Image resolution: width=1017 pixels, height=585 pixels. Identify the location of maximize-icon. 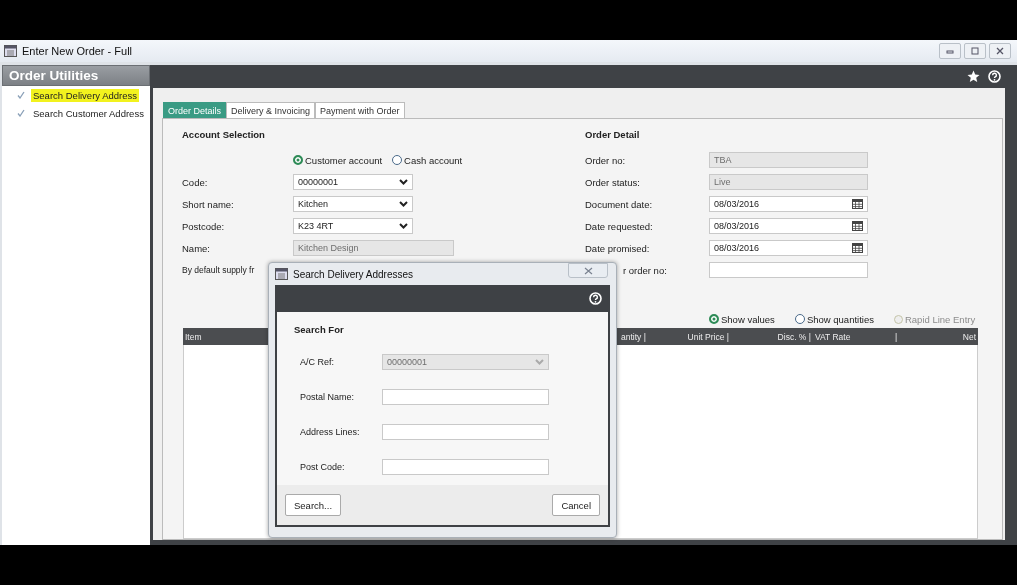
(975, 51).